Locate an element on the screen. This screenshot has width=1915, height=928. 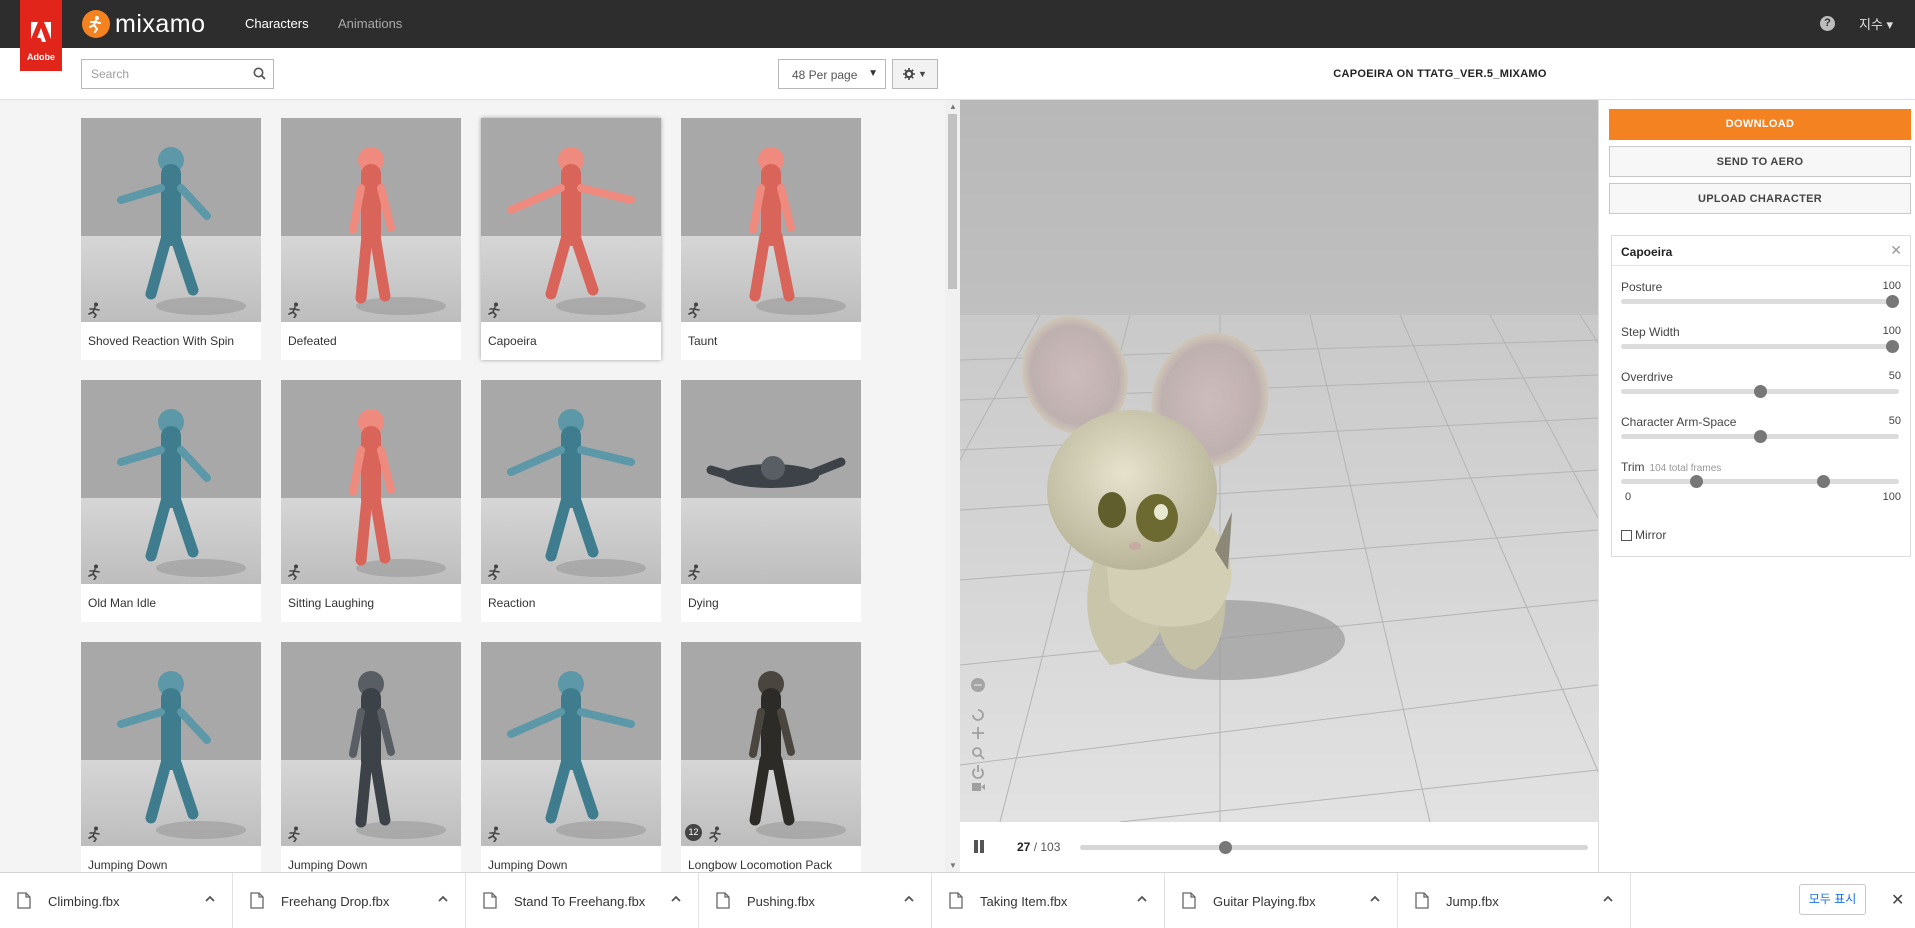
mixamo-logo: mixamo is located at coordinates (144, 24).